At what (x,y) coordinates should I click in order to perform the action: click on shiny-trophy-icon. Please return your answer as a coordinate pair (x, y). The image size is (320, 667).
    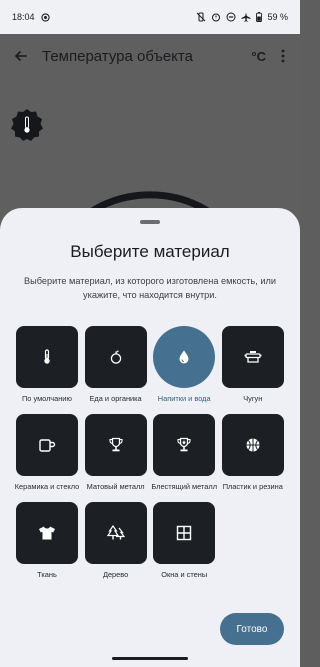
    Looking at the image, I should click on (184, 444).